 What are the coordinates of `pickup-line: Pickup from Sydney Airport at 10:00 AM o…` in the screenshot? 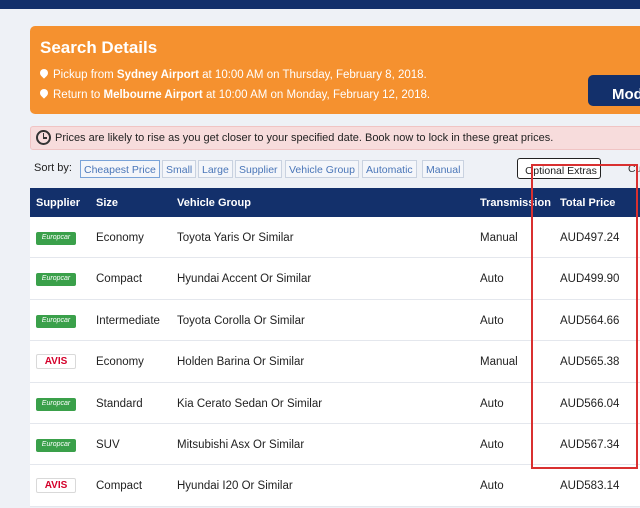 It's located at (232, 74).